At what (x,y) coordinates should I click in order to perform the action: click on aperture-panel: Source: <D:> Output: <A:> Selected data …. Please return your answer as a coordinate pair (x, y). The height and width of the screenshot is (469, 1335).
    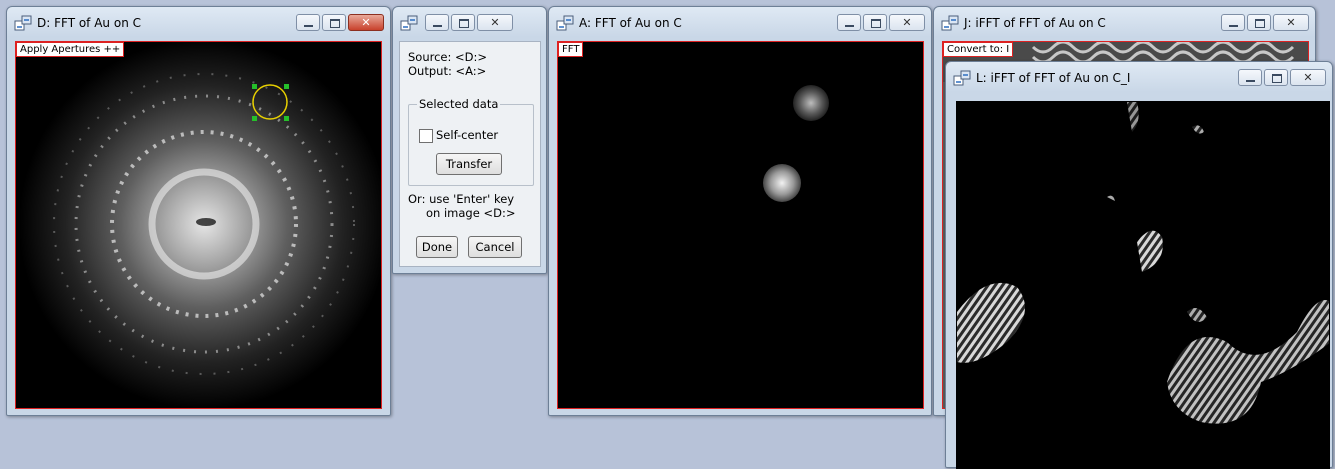
    Looking at the image, I should click on (470, 154).